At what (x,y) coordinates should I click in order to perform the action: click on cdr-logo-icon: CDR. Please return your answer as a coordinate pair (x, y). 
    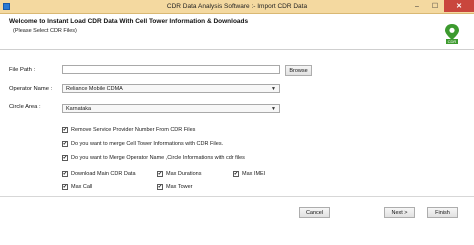
    Looking at the image, I should click on (452, 34).